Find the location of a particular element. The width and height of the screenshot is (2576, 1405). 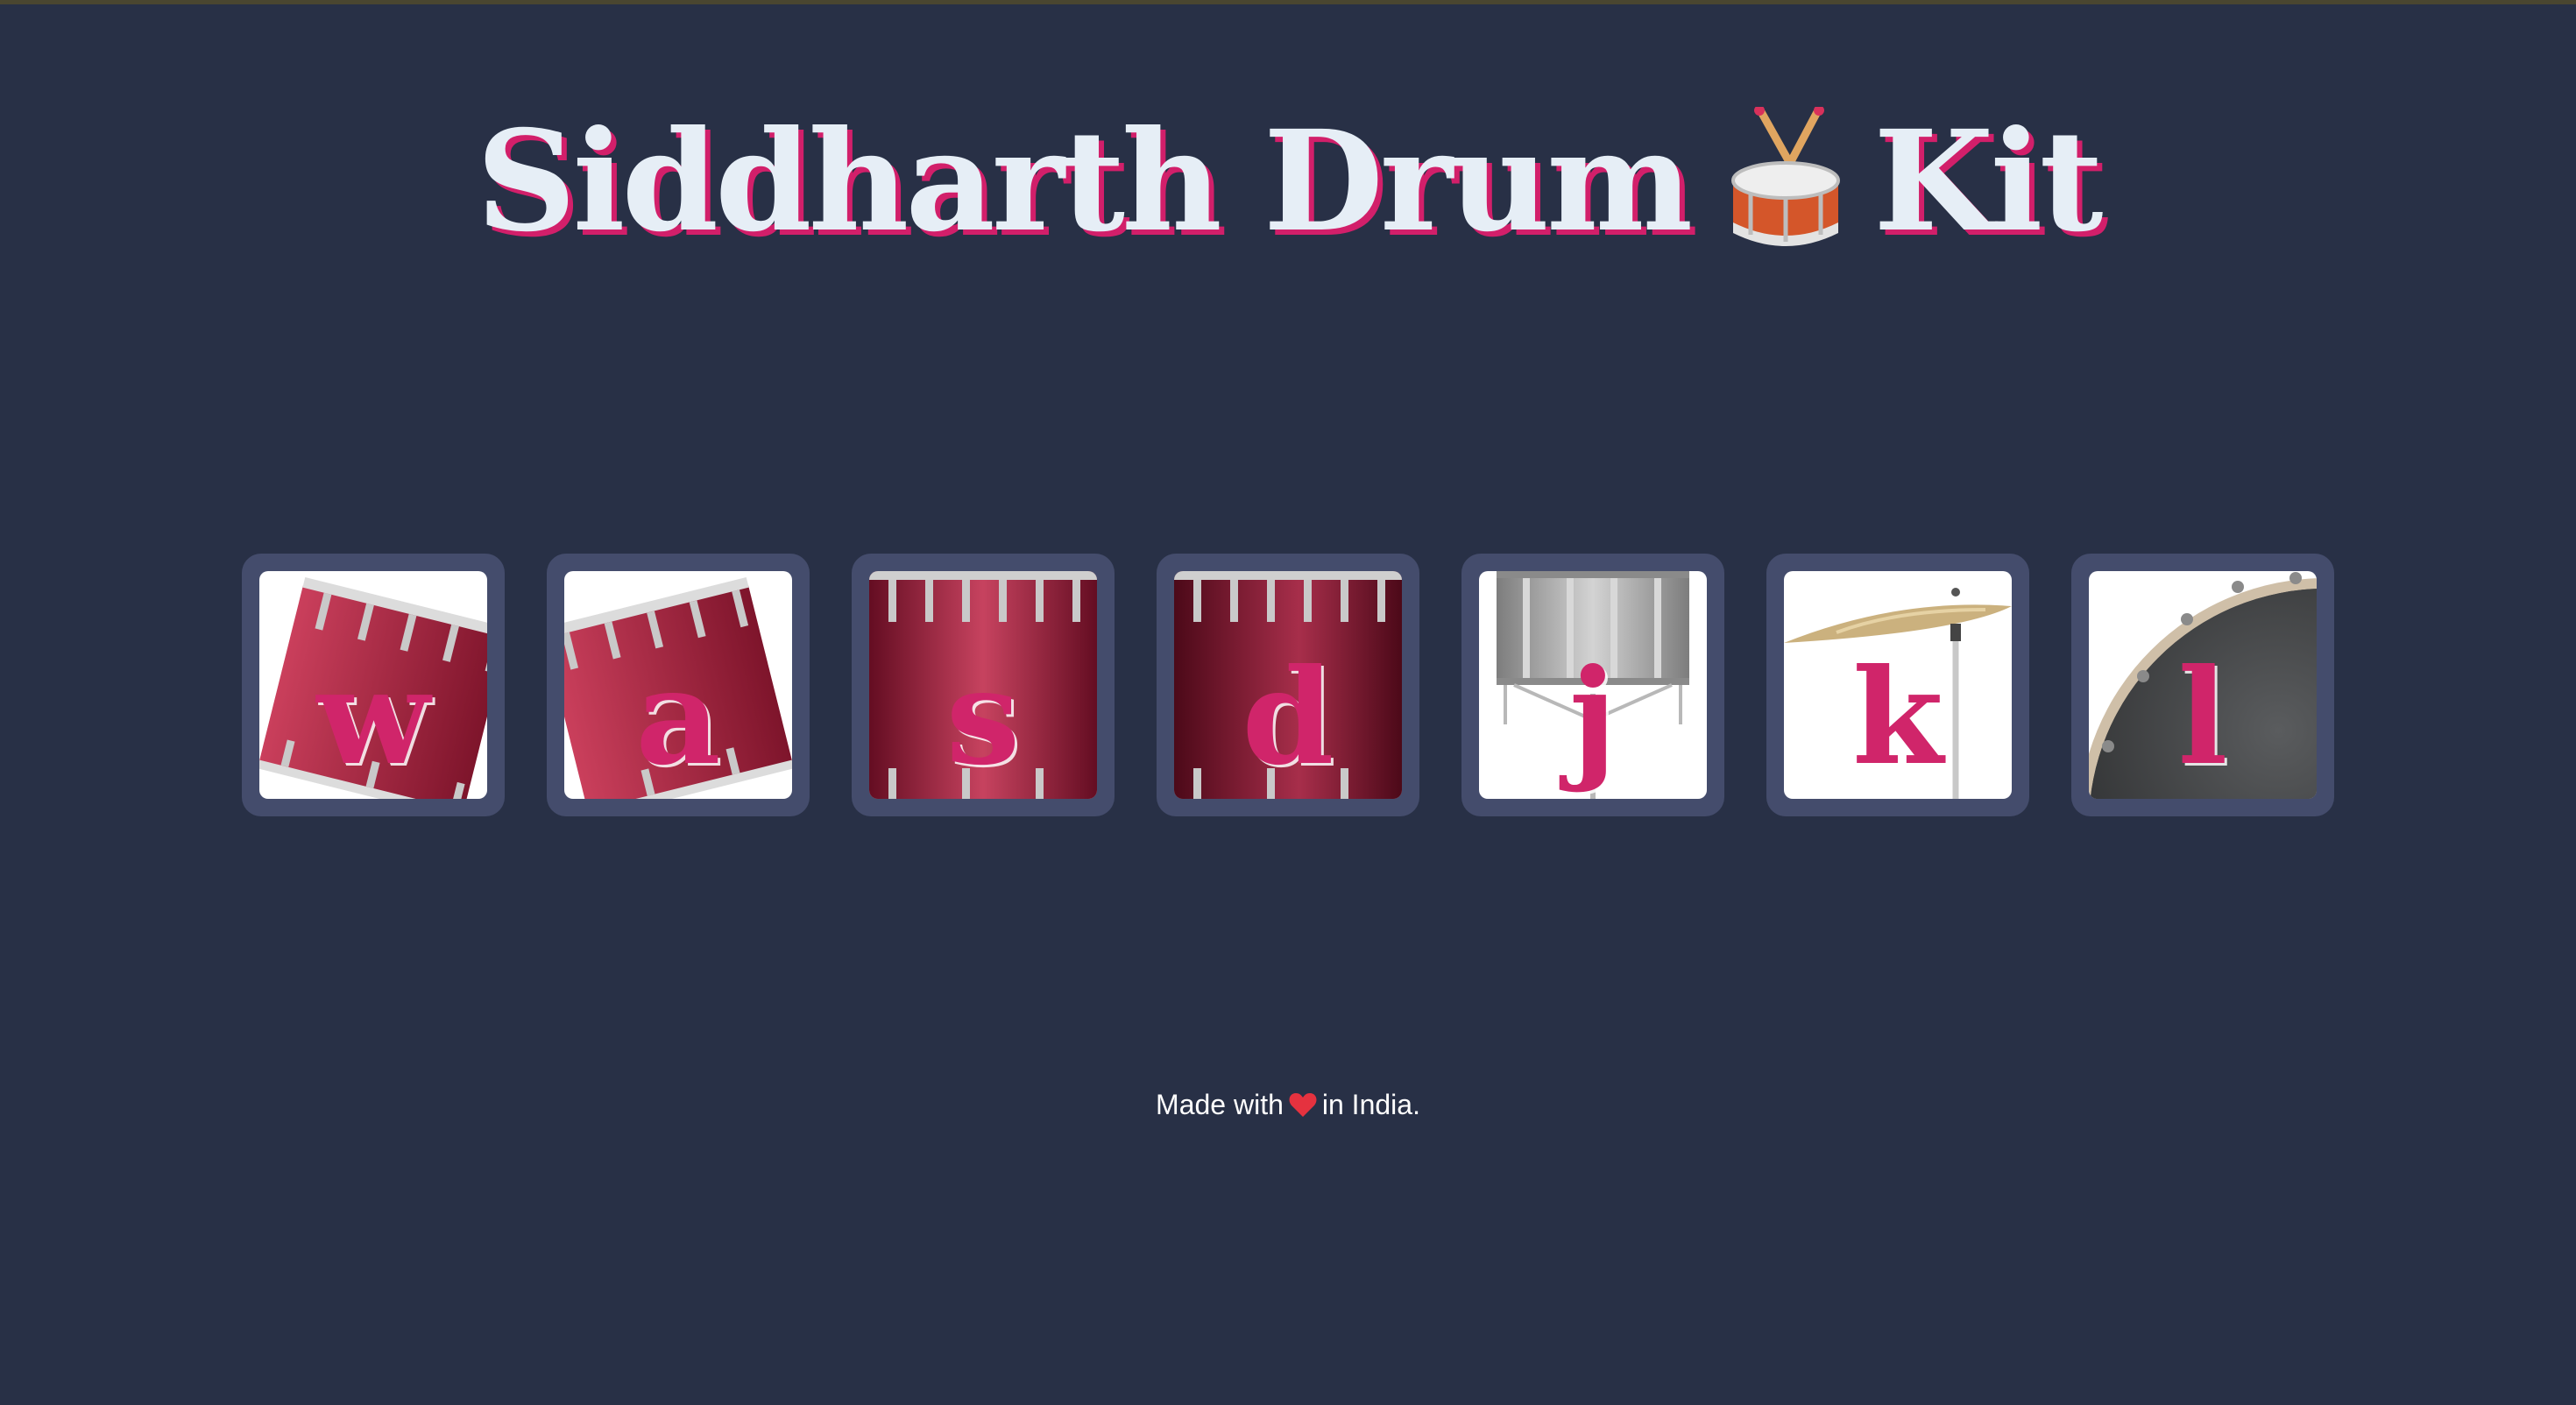

heart-icon is located at coordinates (1303, 1105).